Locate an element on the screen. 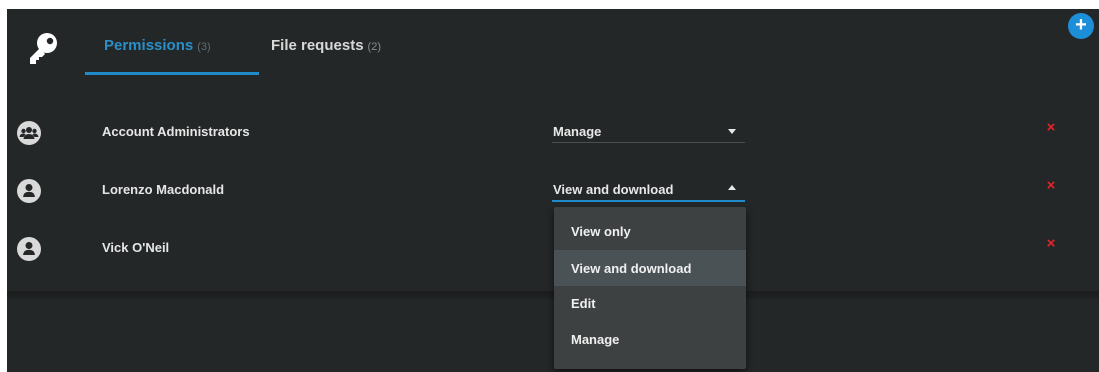 The width and height of the screenshot is (1099, 372). dropdown-option-view-only: View only is located at coordinates (650, 231).